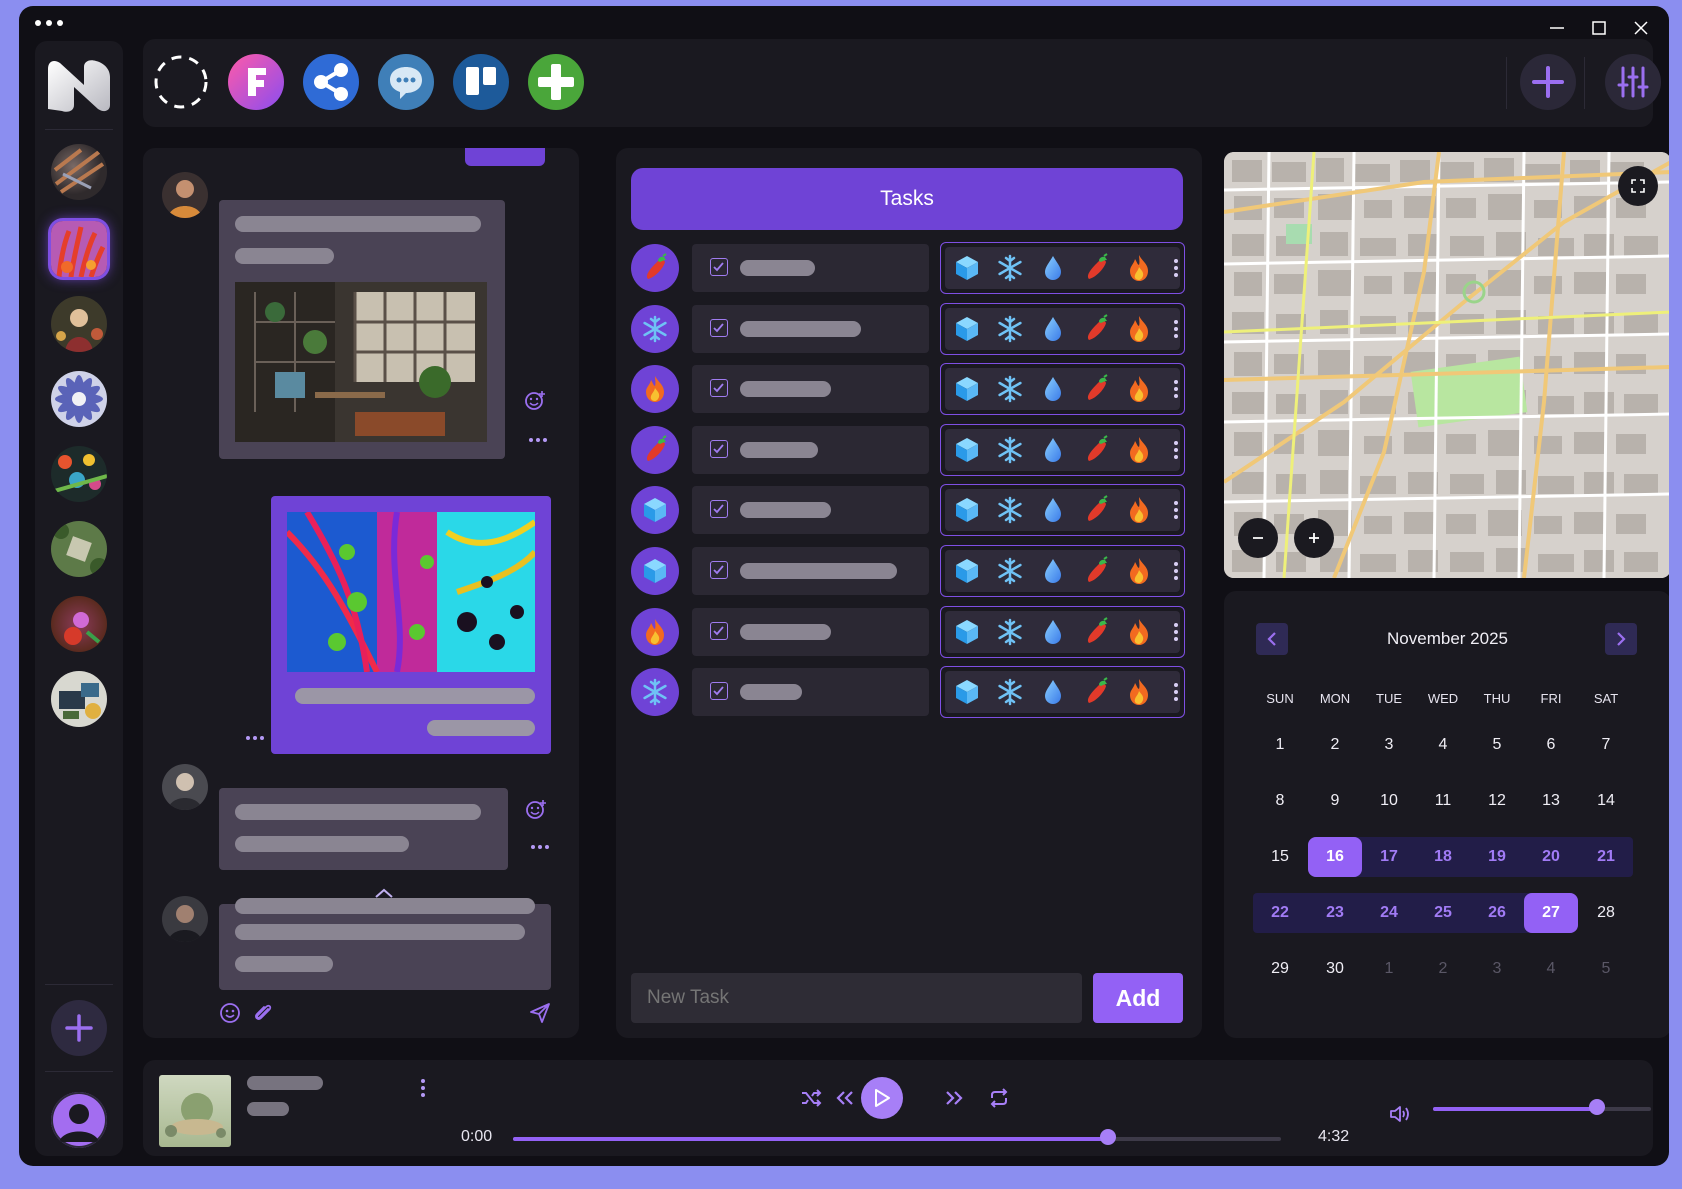 The width and height of the screenshot is (1682, 1189). I want to click on play-button, so click(882, 1098).